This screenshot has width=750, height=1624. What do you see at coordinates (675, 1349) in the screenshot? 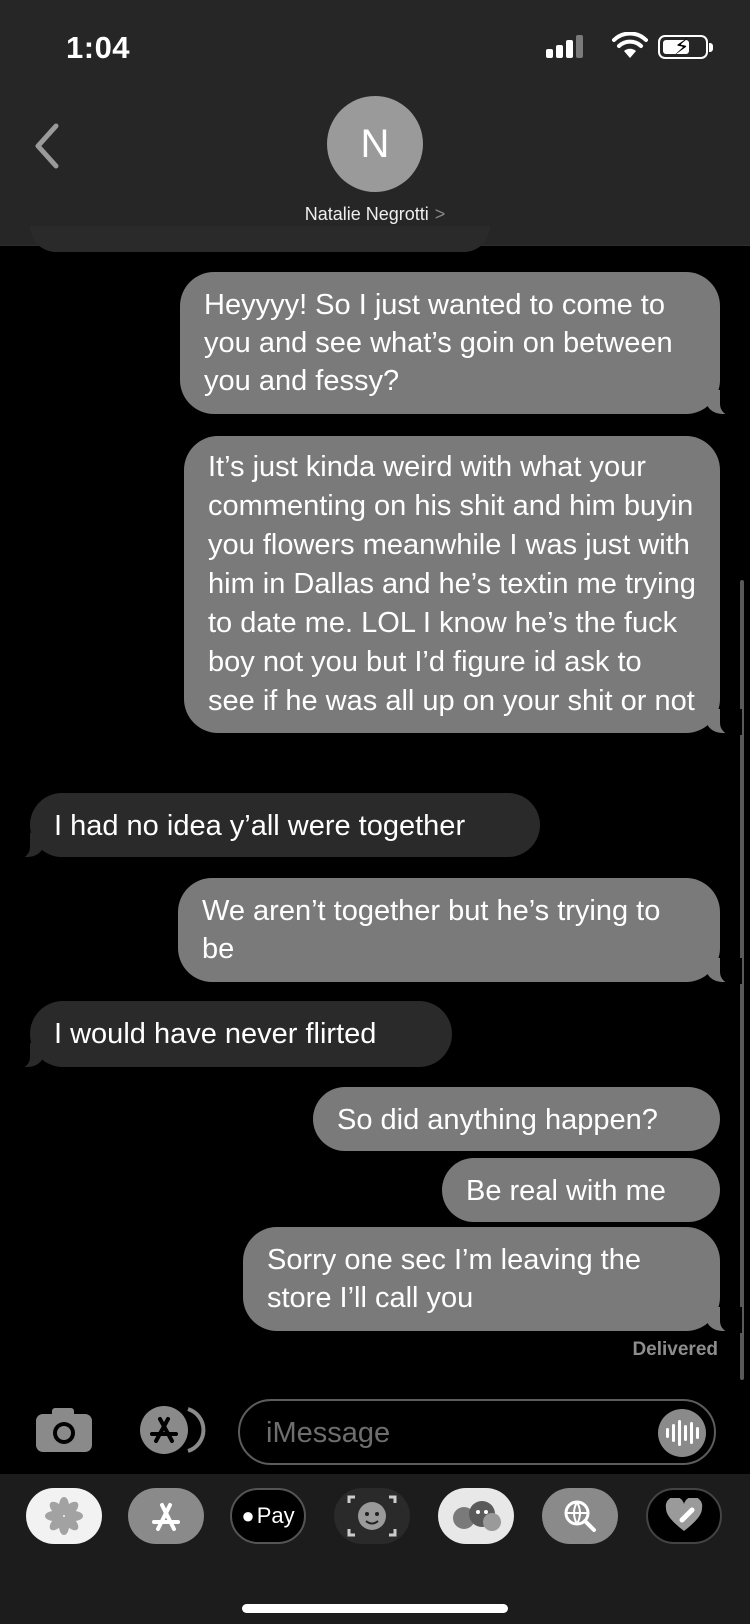
I see `delivered-status: Delivered` at bounding box center [675, 1349].